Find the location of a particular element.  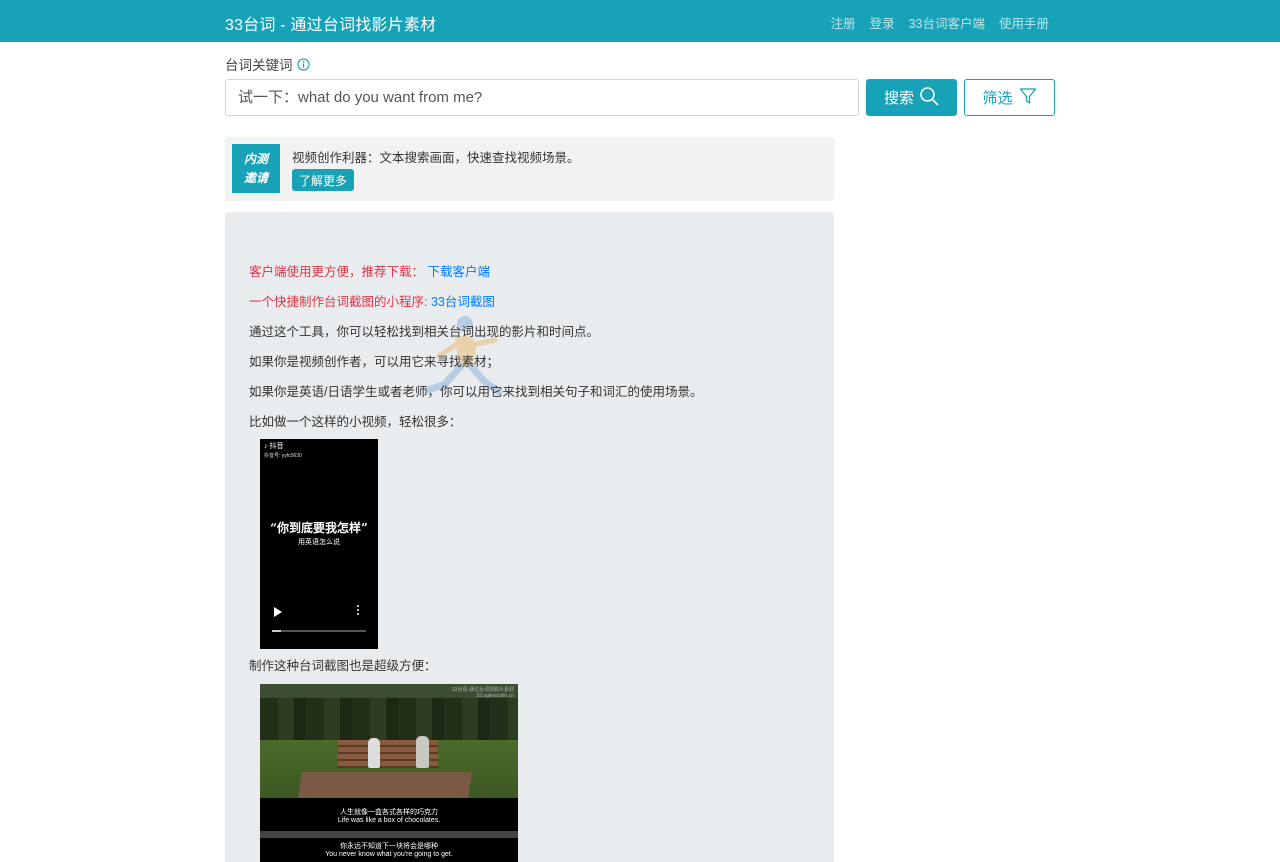

client-promo-text: 客户端使用更方便，推荐下载： is located at coordinates (337, 272).